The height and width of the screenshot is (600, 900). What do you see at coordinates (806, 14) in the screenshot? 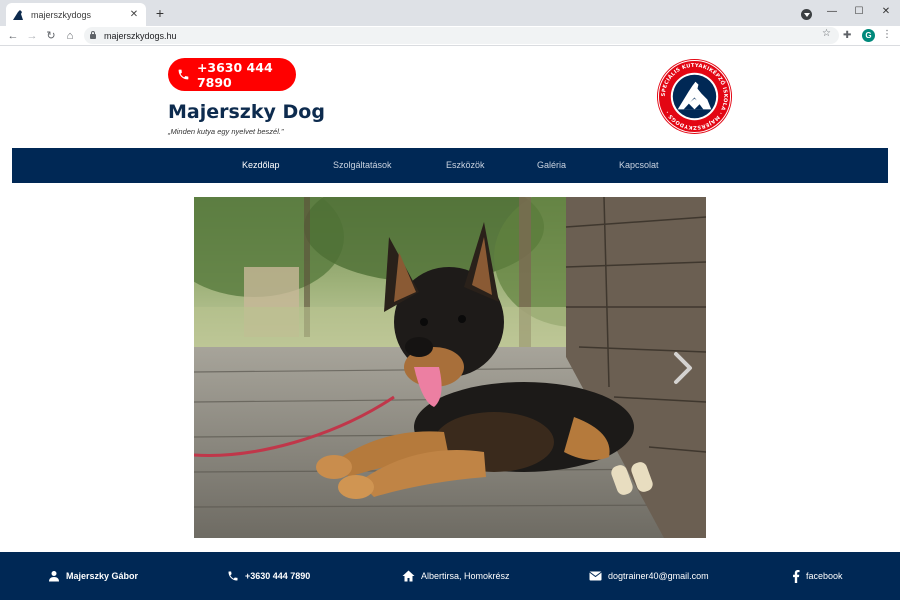
I see `tab-search-icon` at bounding box center [806, 14].